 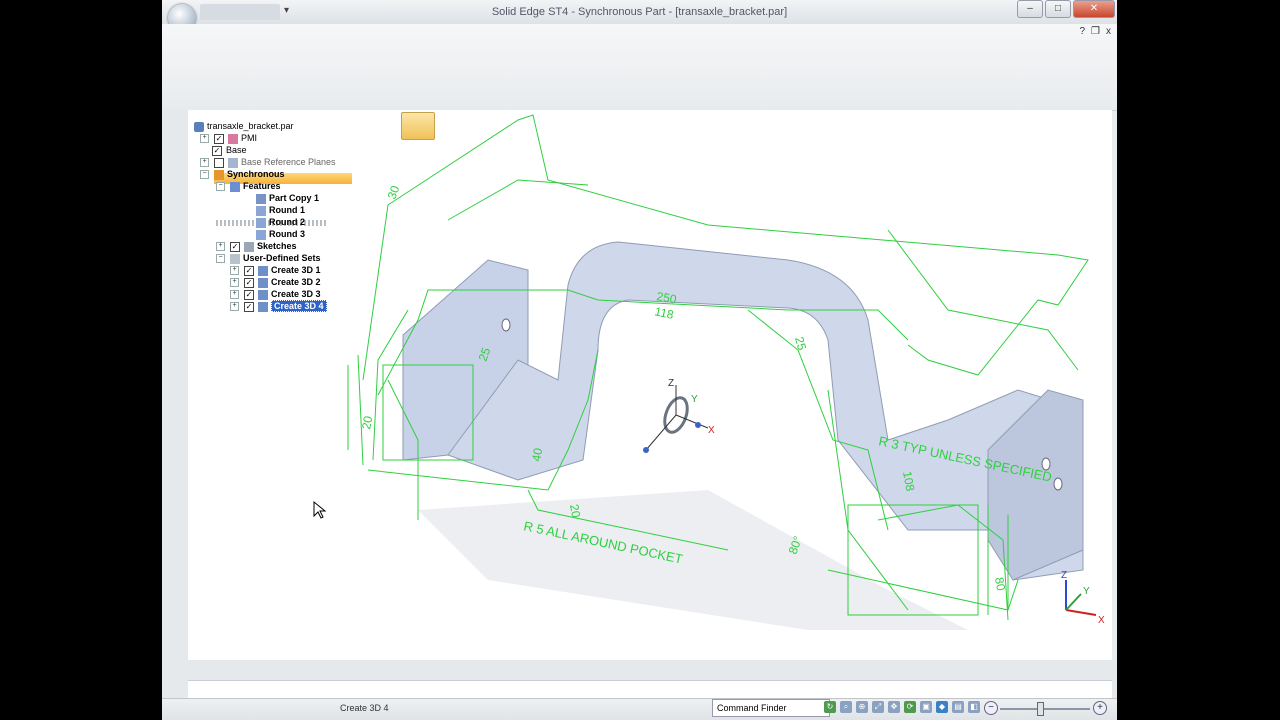 What do you see at coordinates (394, 192) in the screenshot?
I see `dimension-text: 30` at bounding box center [394, 192].